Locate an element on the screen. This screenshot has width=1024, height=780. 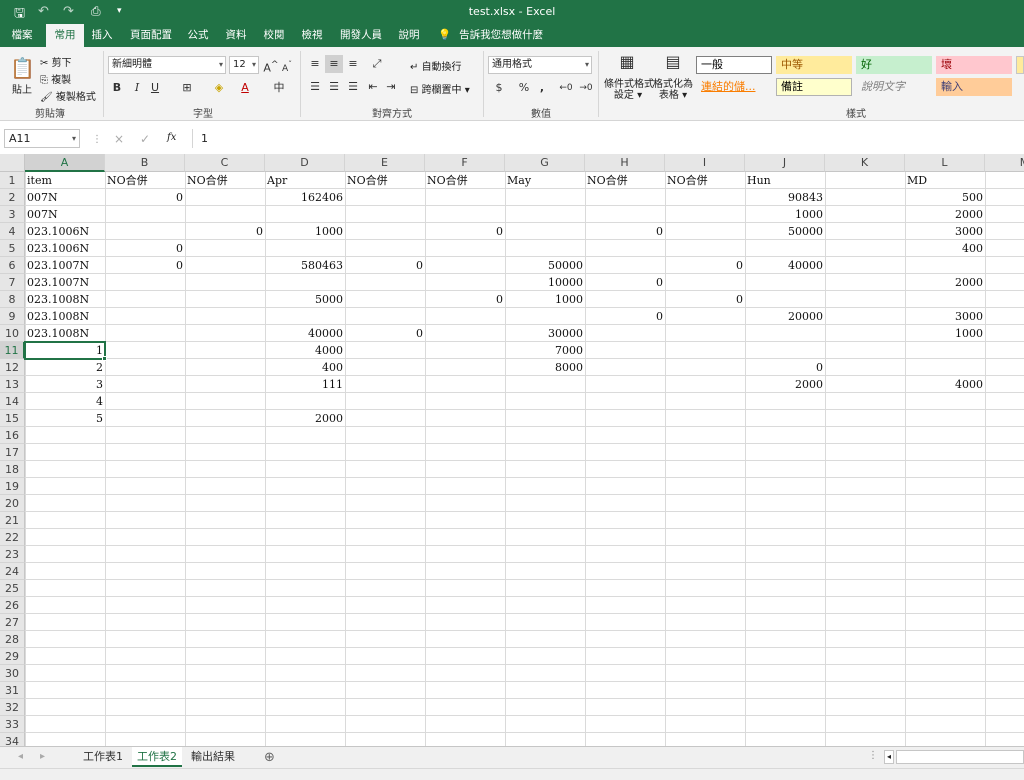
sheet-tabs-splitter-icon: ⋮ is located at coordinates (873, 755).